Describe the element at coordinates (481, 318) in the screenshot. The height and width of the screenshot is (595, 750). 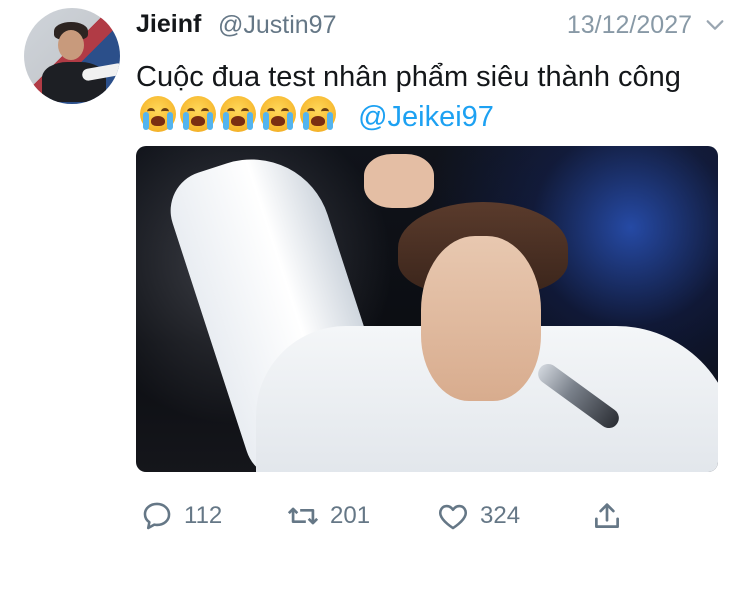
I see `photo-face` at that location.